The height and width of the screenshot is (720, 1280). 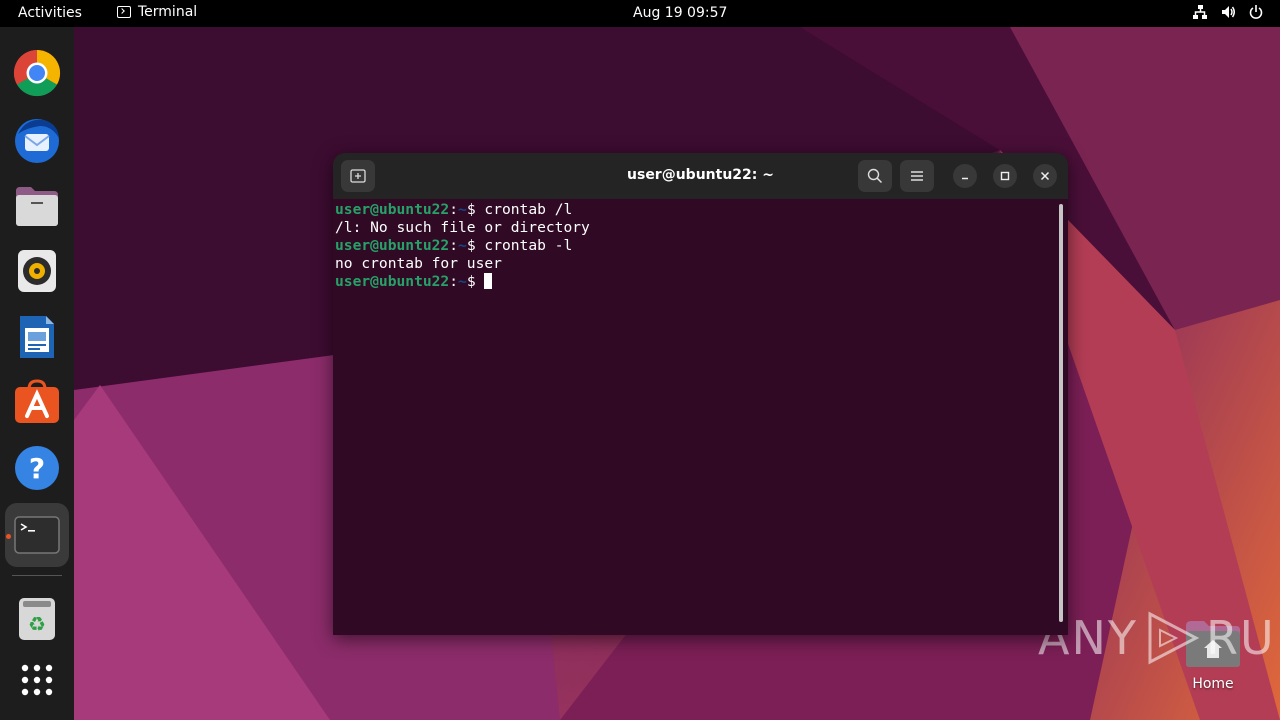 I want to click on dock-item-software, so click(x=37, y=402).